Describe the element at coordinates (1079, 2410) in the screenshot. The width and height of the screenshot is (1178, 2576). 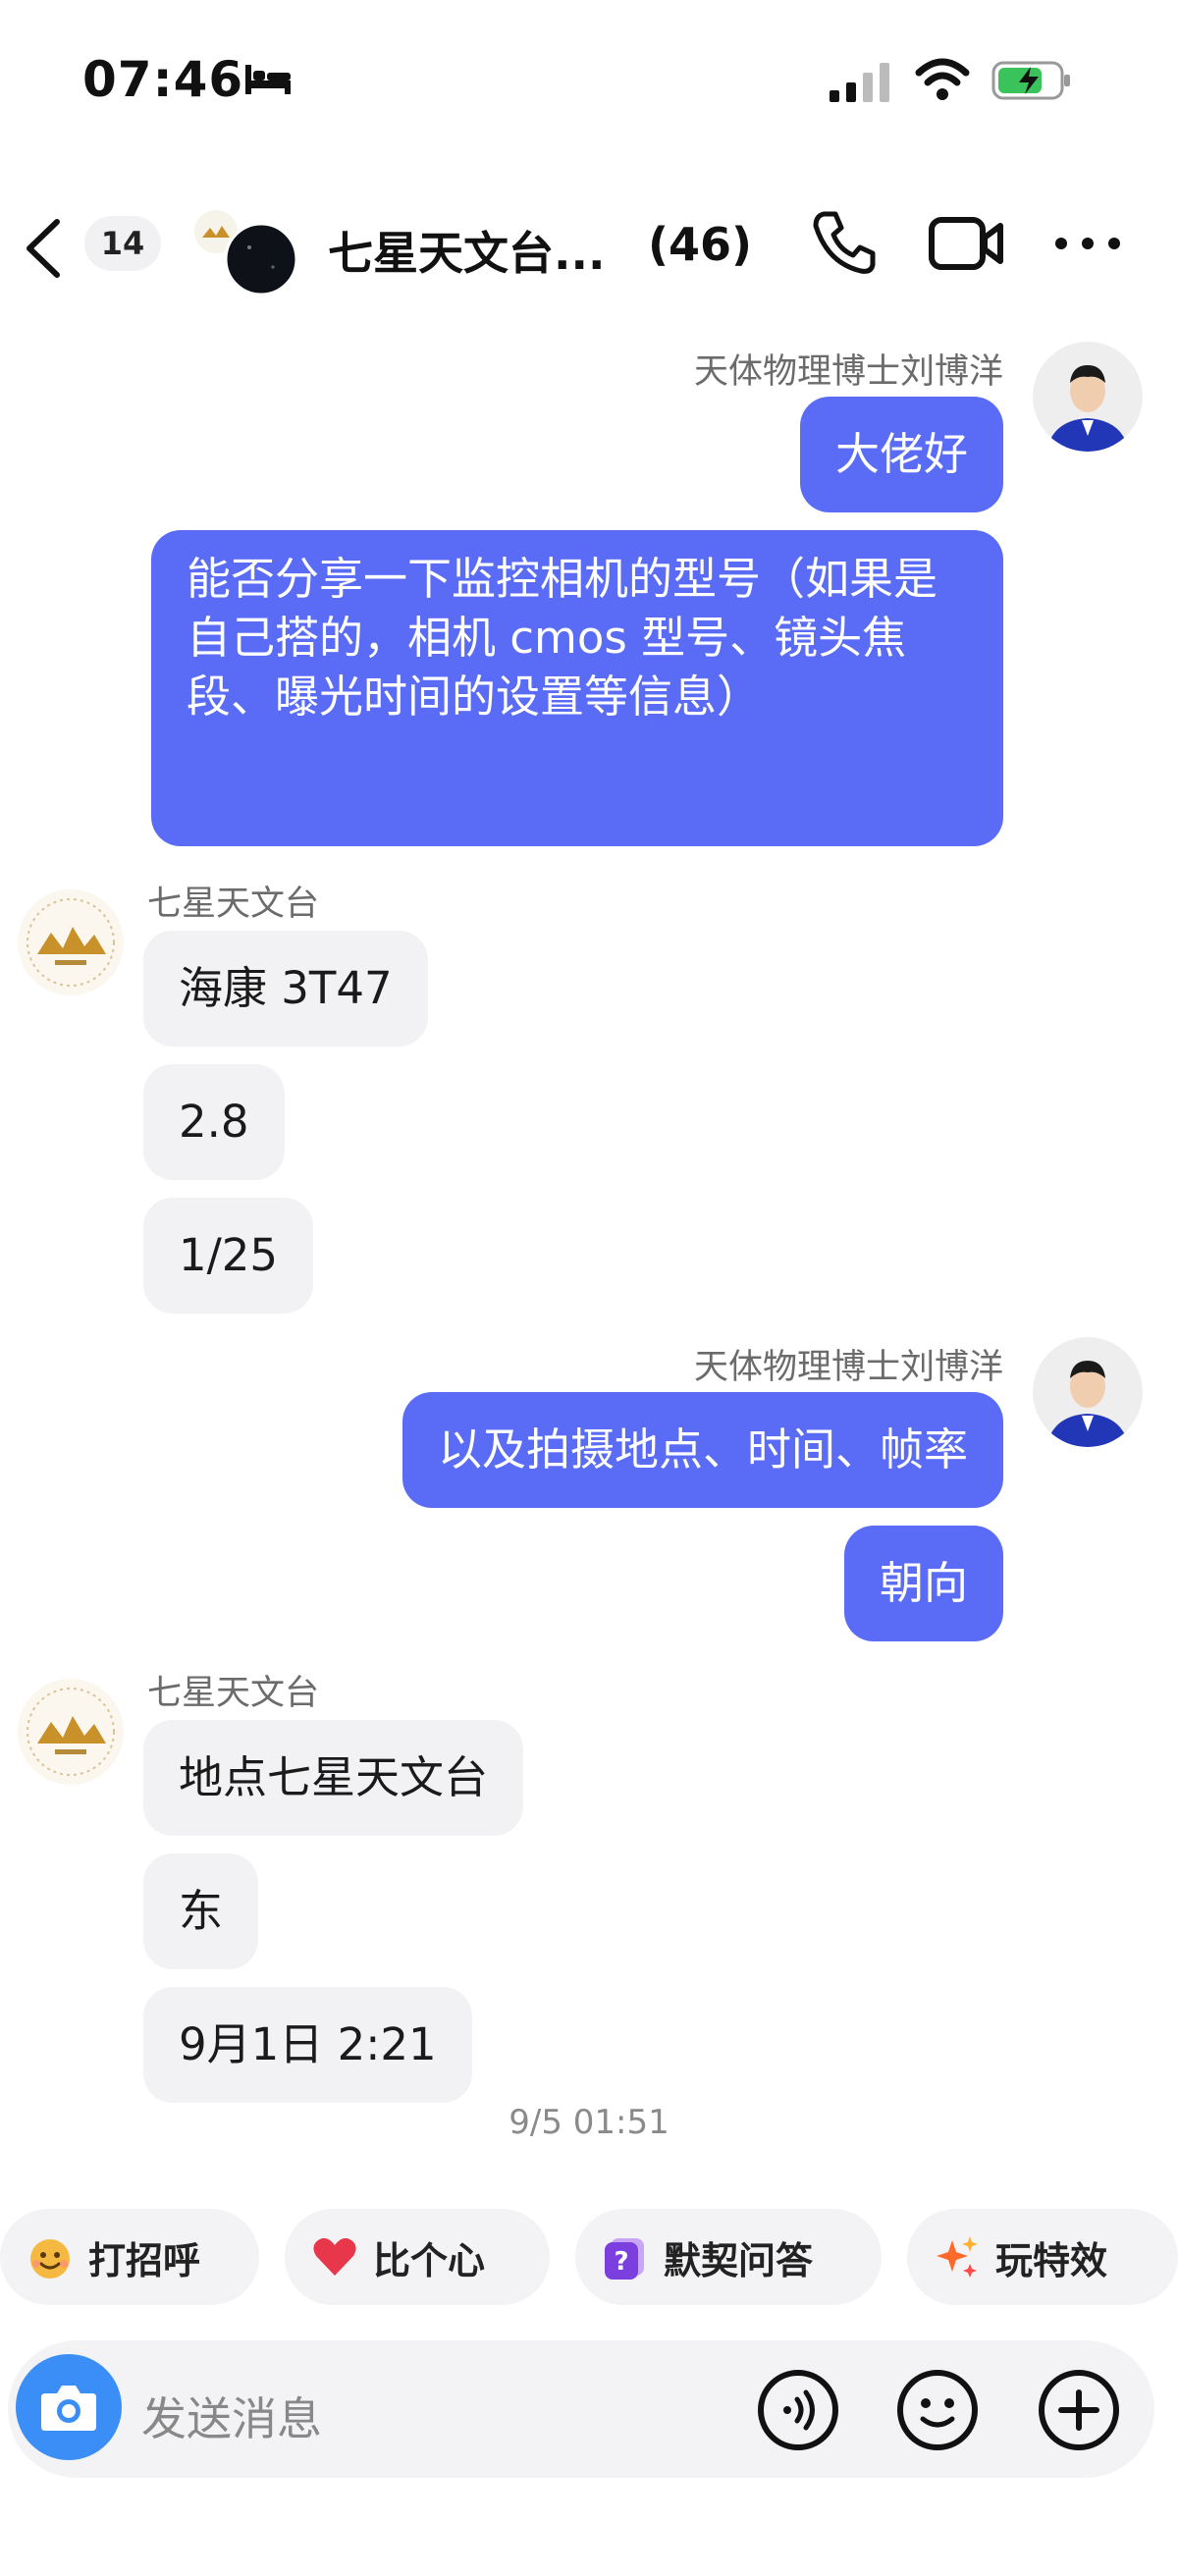
I see `add-attachment-icon` at that location.